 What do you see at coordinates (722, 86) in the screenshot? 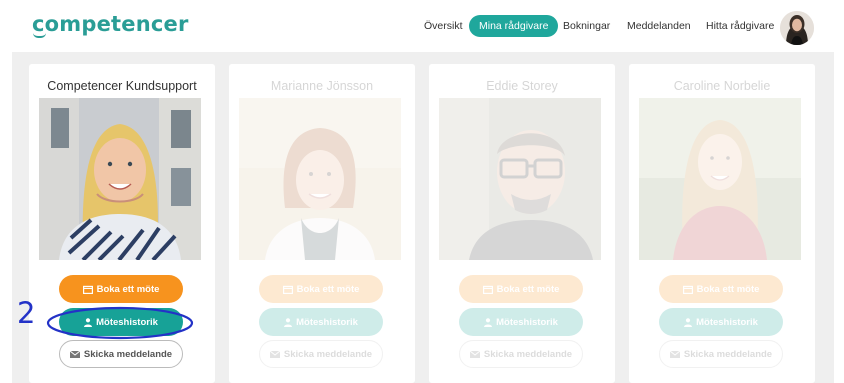
I see `advisor-name: Caroline Norbelie` at bounding box center [722, 86].